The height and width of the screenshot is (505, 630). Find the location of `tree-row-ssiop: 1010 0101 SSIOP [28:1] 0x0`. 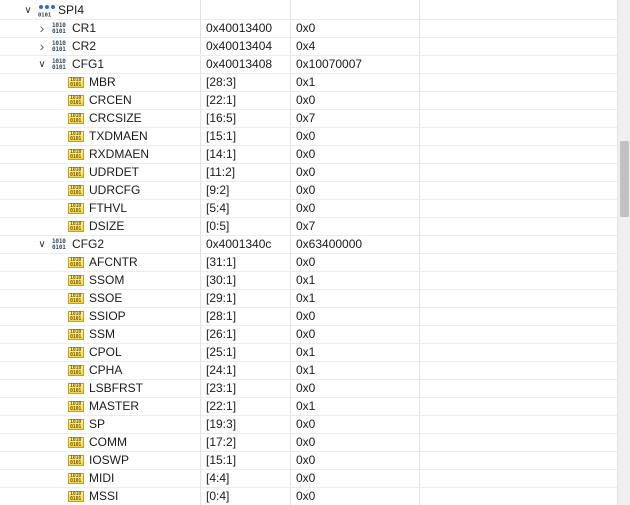

tree-row-ssiop: 1010 0101 SSIOP [28:1] 0x0 is located at coordinates (308, 317).